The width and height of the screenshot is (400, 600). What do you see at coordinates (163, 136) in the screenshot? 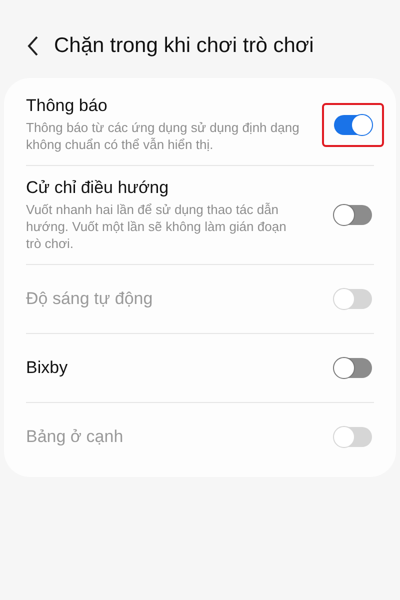
I see `setting-description: Thông báo từ các ứng dụng sử dụng định dạng không chuẩn có thể vẫn hiển thị.` at bounding box center [163, 136].